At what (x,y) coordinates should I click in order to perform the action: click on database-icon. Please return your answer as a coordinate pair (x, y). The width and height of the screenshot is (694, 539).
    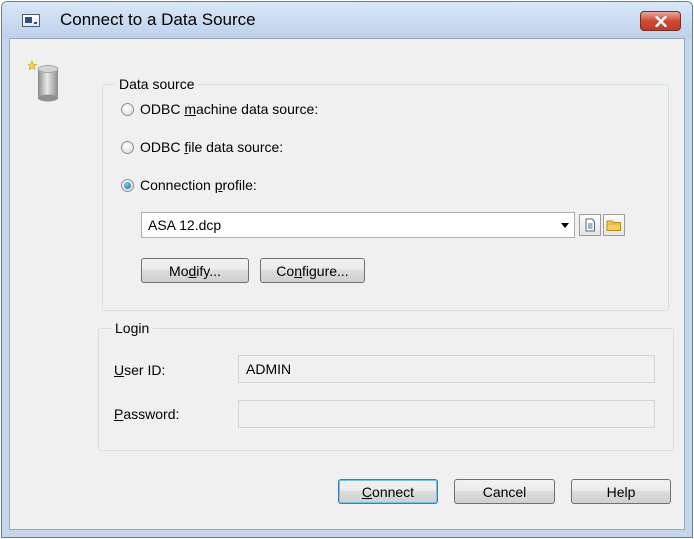
    Looking at the image, I should click on (43, 81).